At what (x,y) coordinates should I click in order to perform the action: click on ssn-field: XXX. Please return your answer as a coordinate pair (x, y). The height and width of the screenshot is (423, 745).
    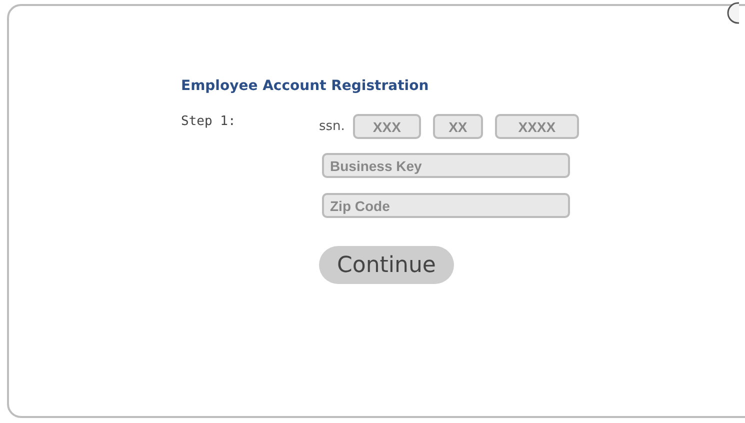
    Looking at the image, I should click on (386, 126).